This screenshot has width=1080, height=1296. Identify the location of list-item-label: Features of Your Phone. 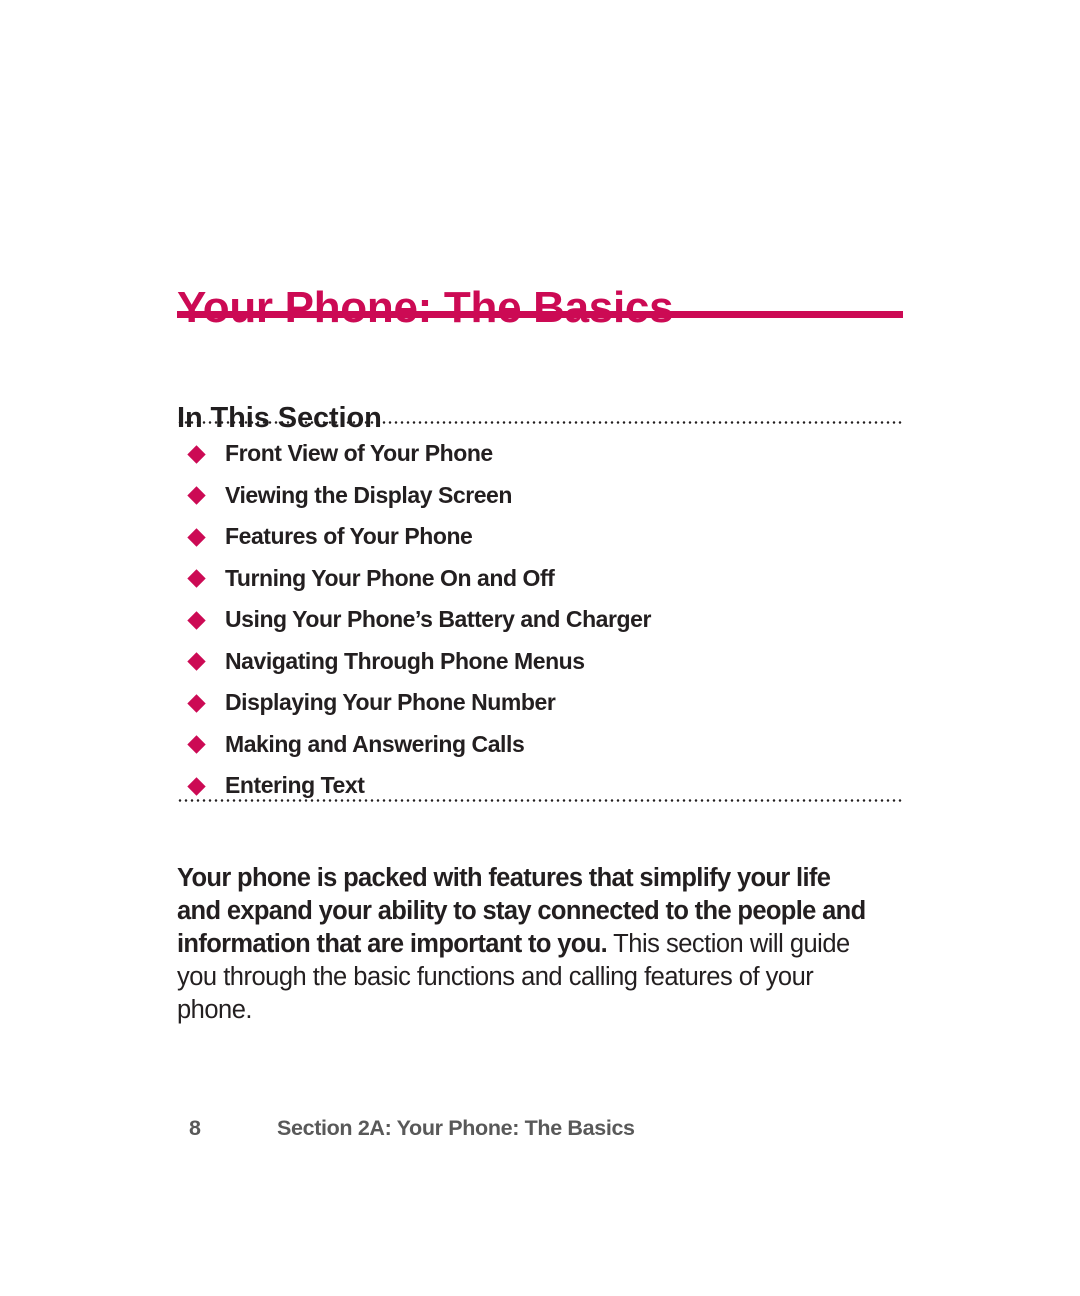
(349, 536).